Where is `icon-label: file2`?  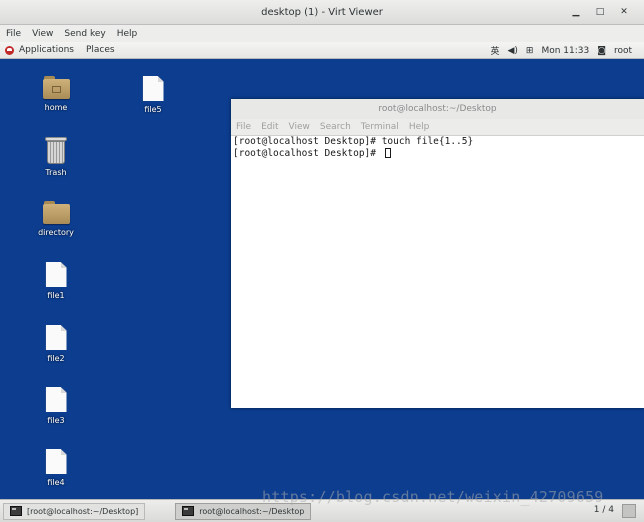 icon-label: file2 is located at coordinates (56, 358).